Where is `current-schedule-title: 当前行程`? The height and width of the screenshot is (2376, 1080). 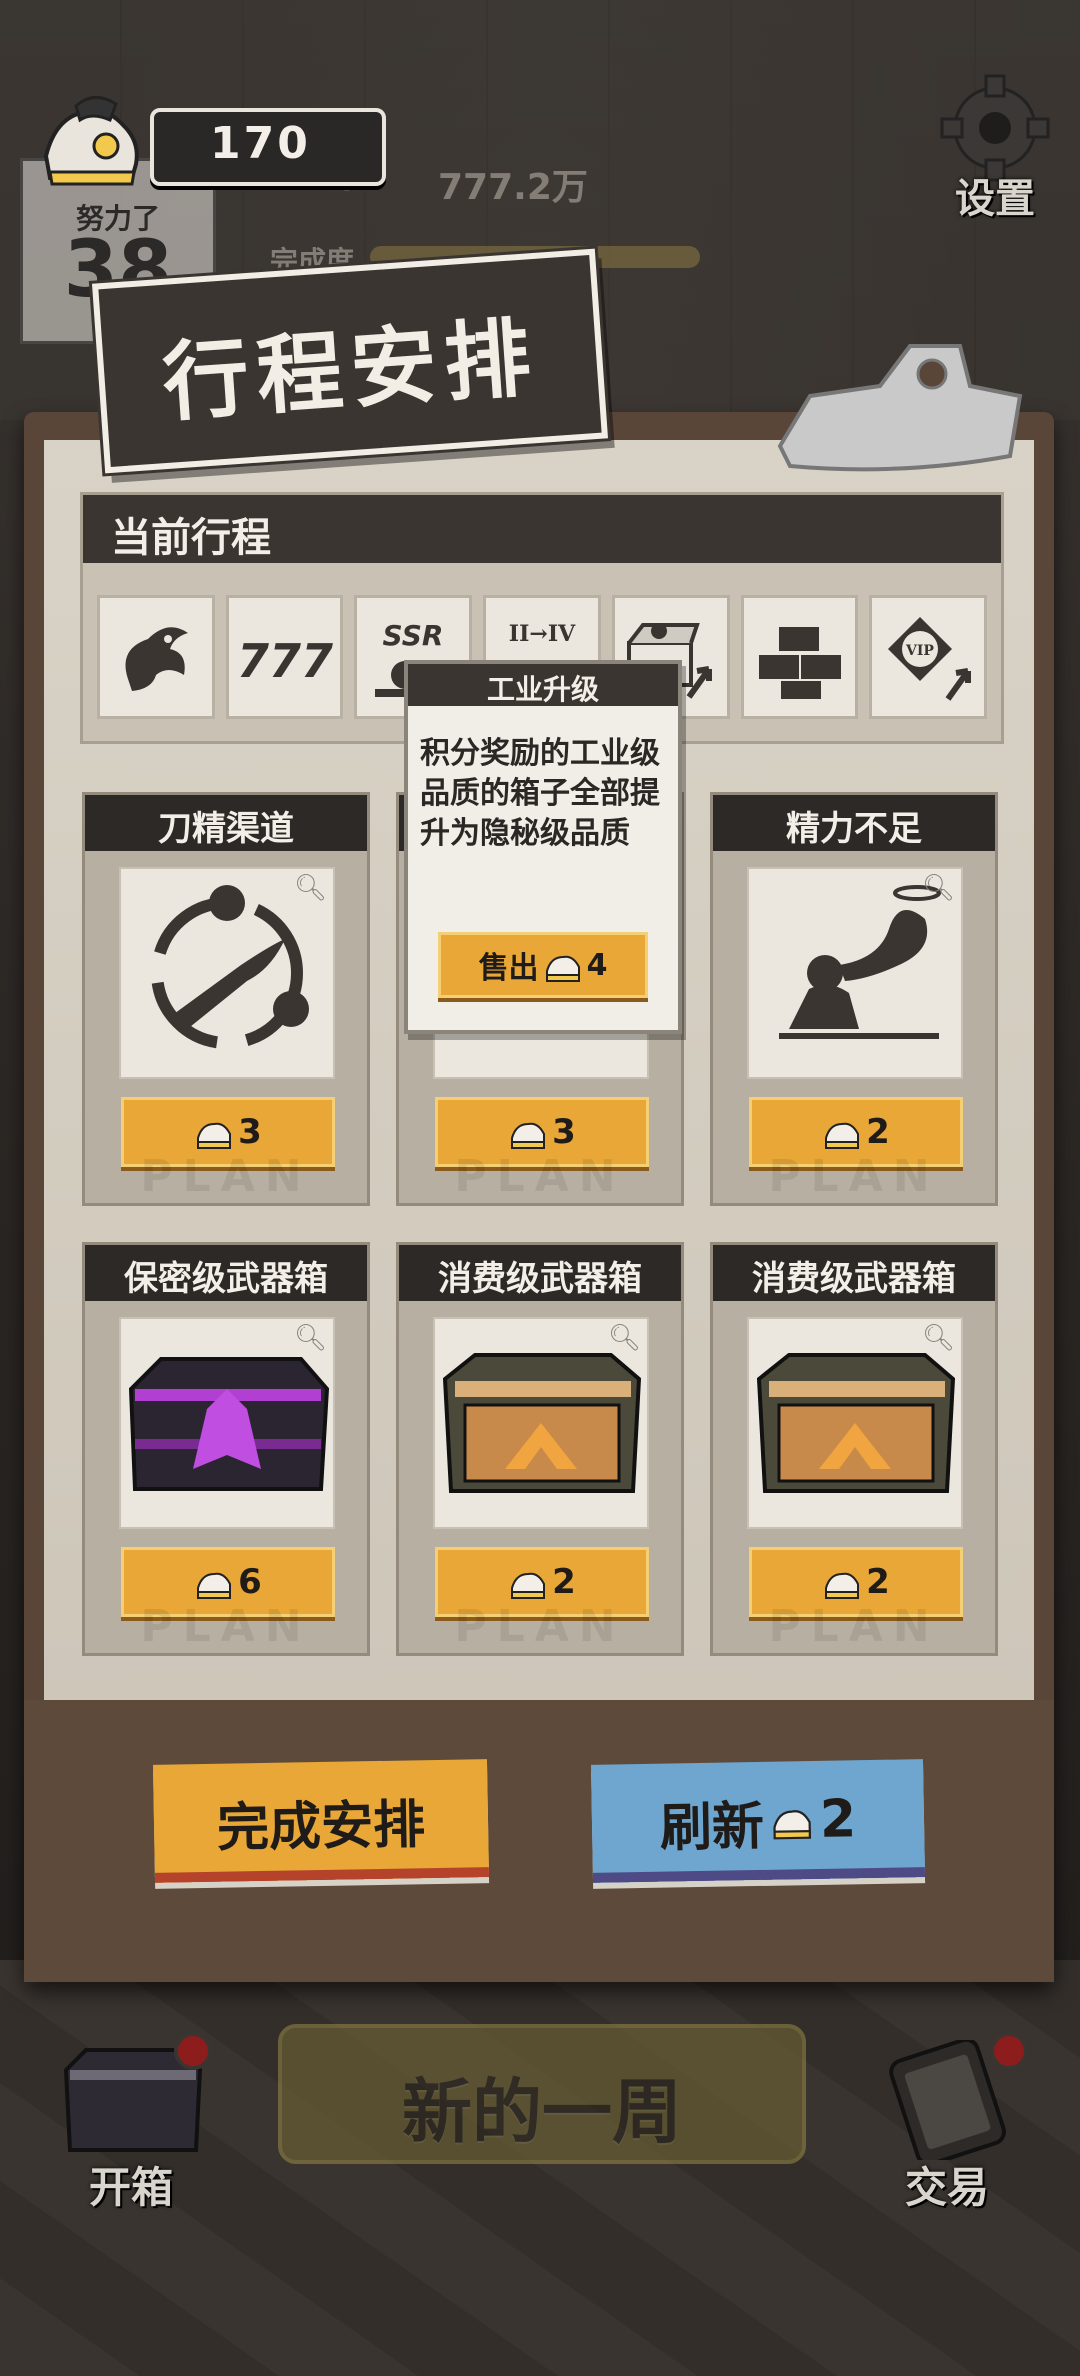 current-schedule-title: 当前行程 is located at coordinates (191, 538).